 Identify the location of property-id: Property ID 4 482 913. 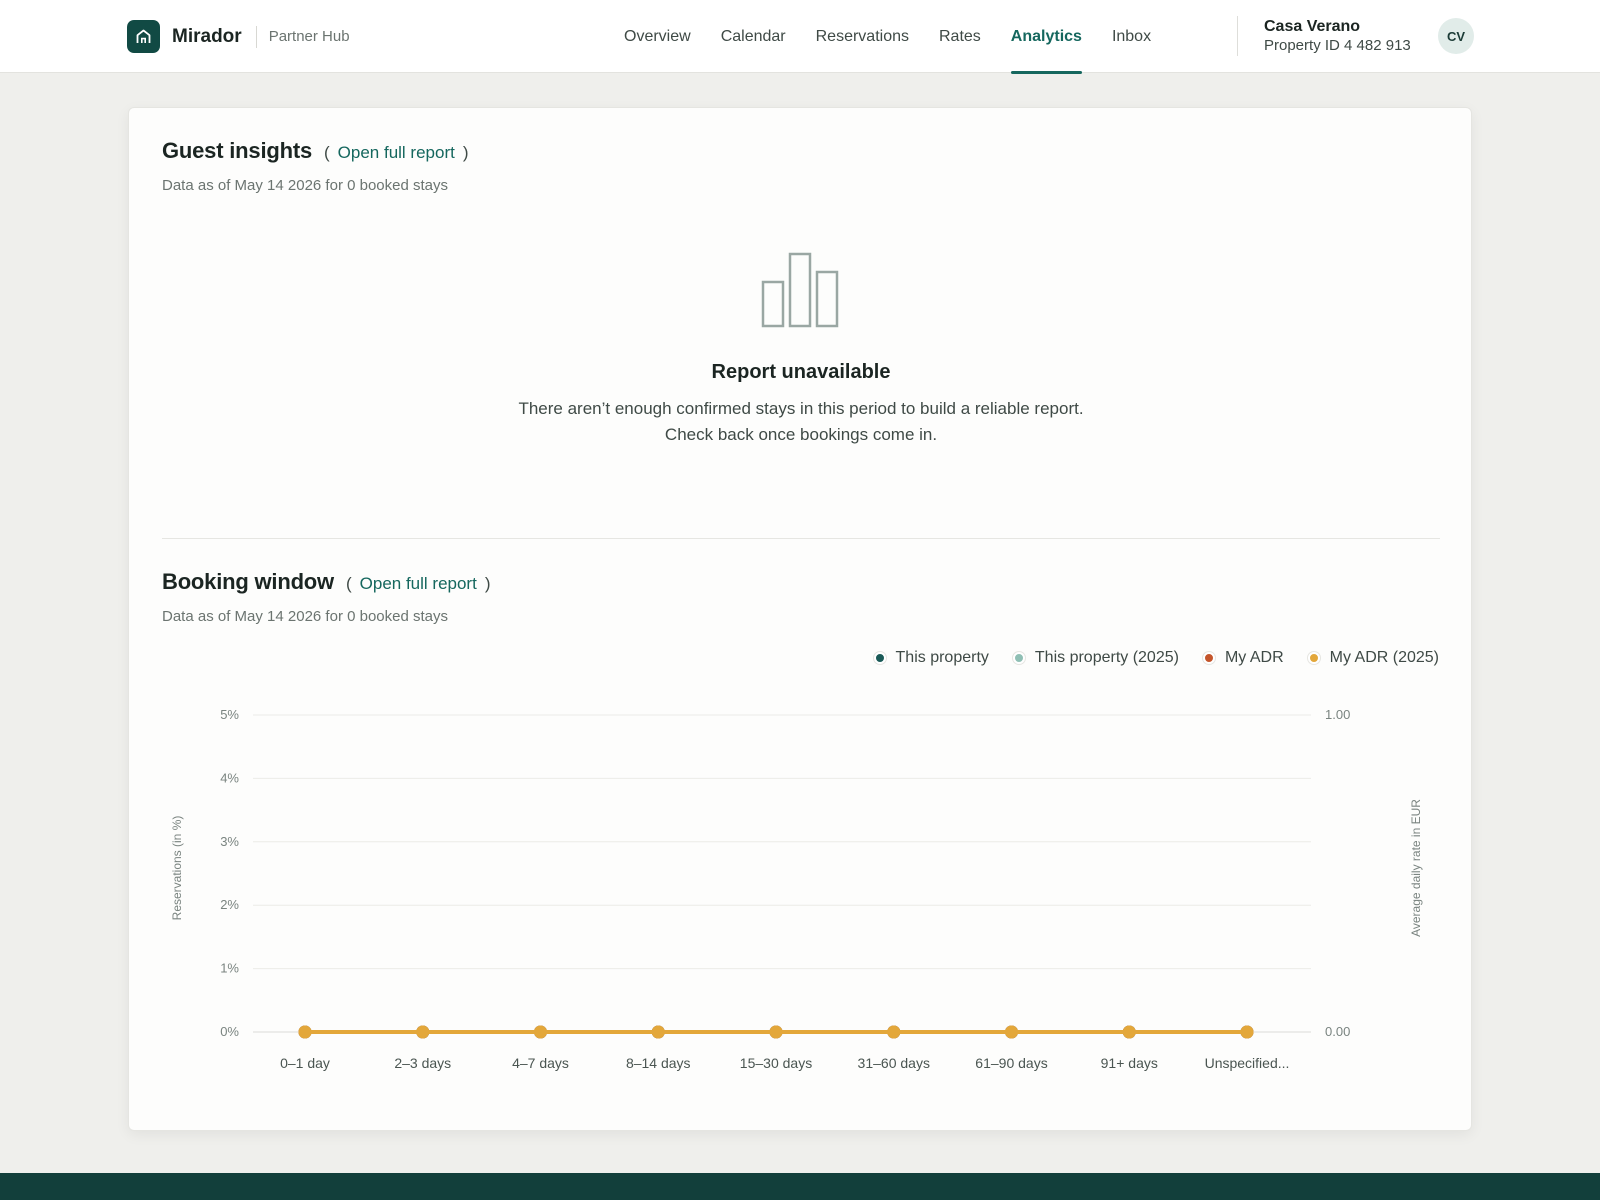
(1337, 45).